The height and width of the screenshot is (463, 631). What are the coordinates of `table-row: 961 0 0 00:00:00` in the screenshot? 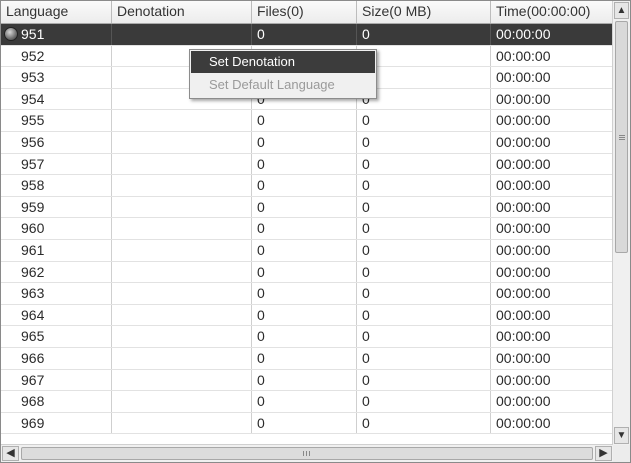 It's located at (307, 250).